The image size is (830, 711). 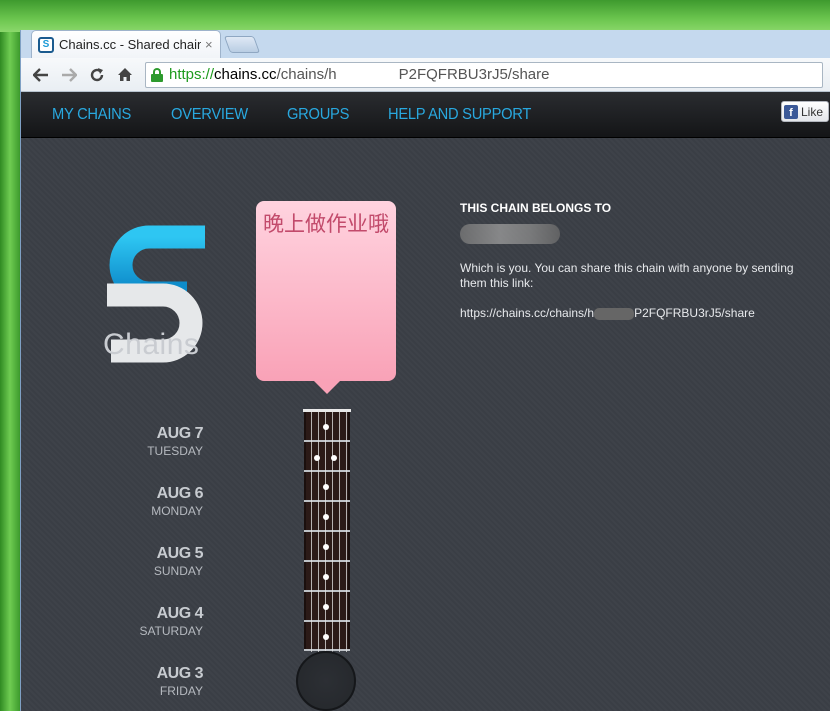 I want to click on lock-icon, so click(x=157, y=74).